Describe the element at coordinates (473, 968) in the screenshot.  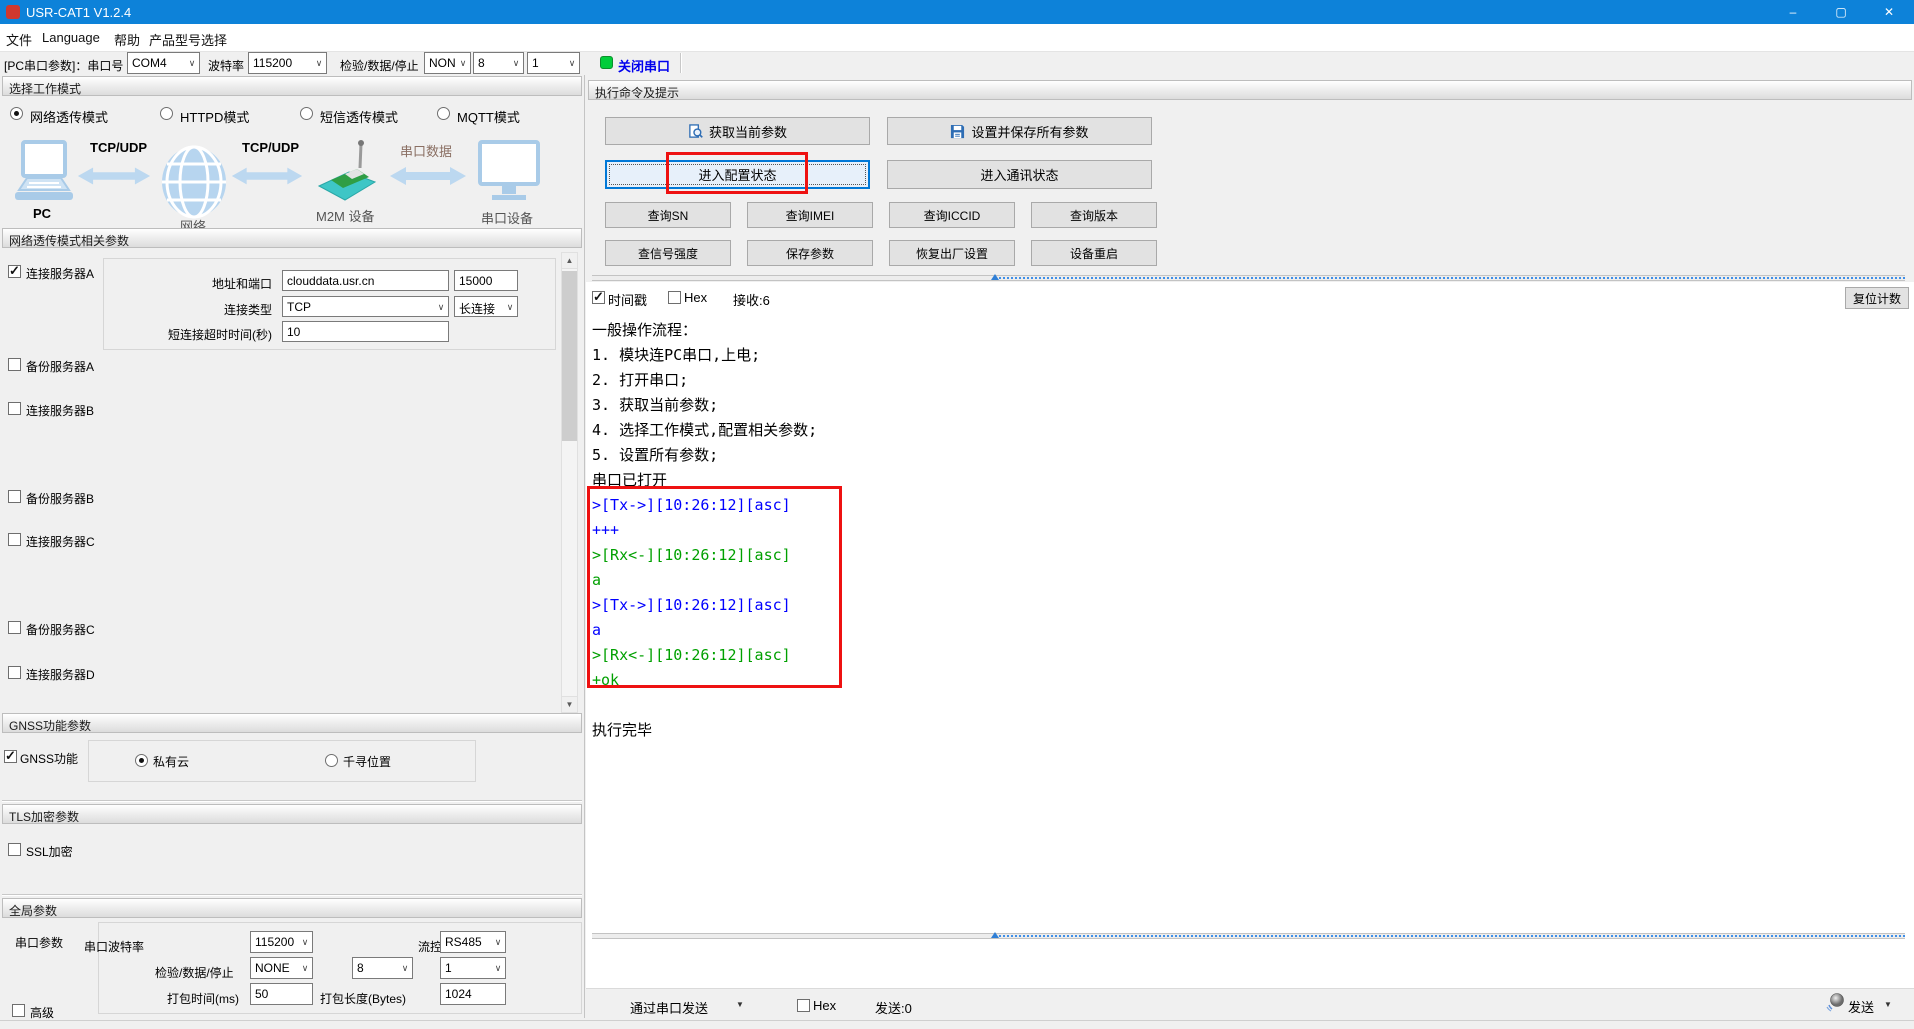
I see `serial-stop-bits-select: 1 ∨` at that location.